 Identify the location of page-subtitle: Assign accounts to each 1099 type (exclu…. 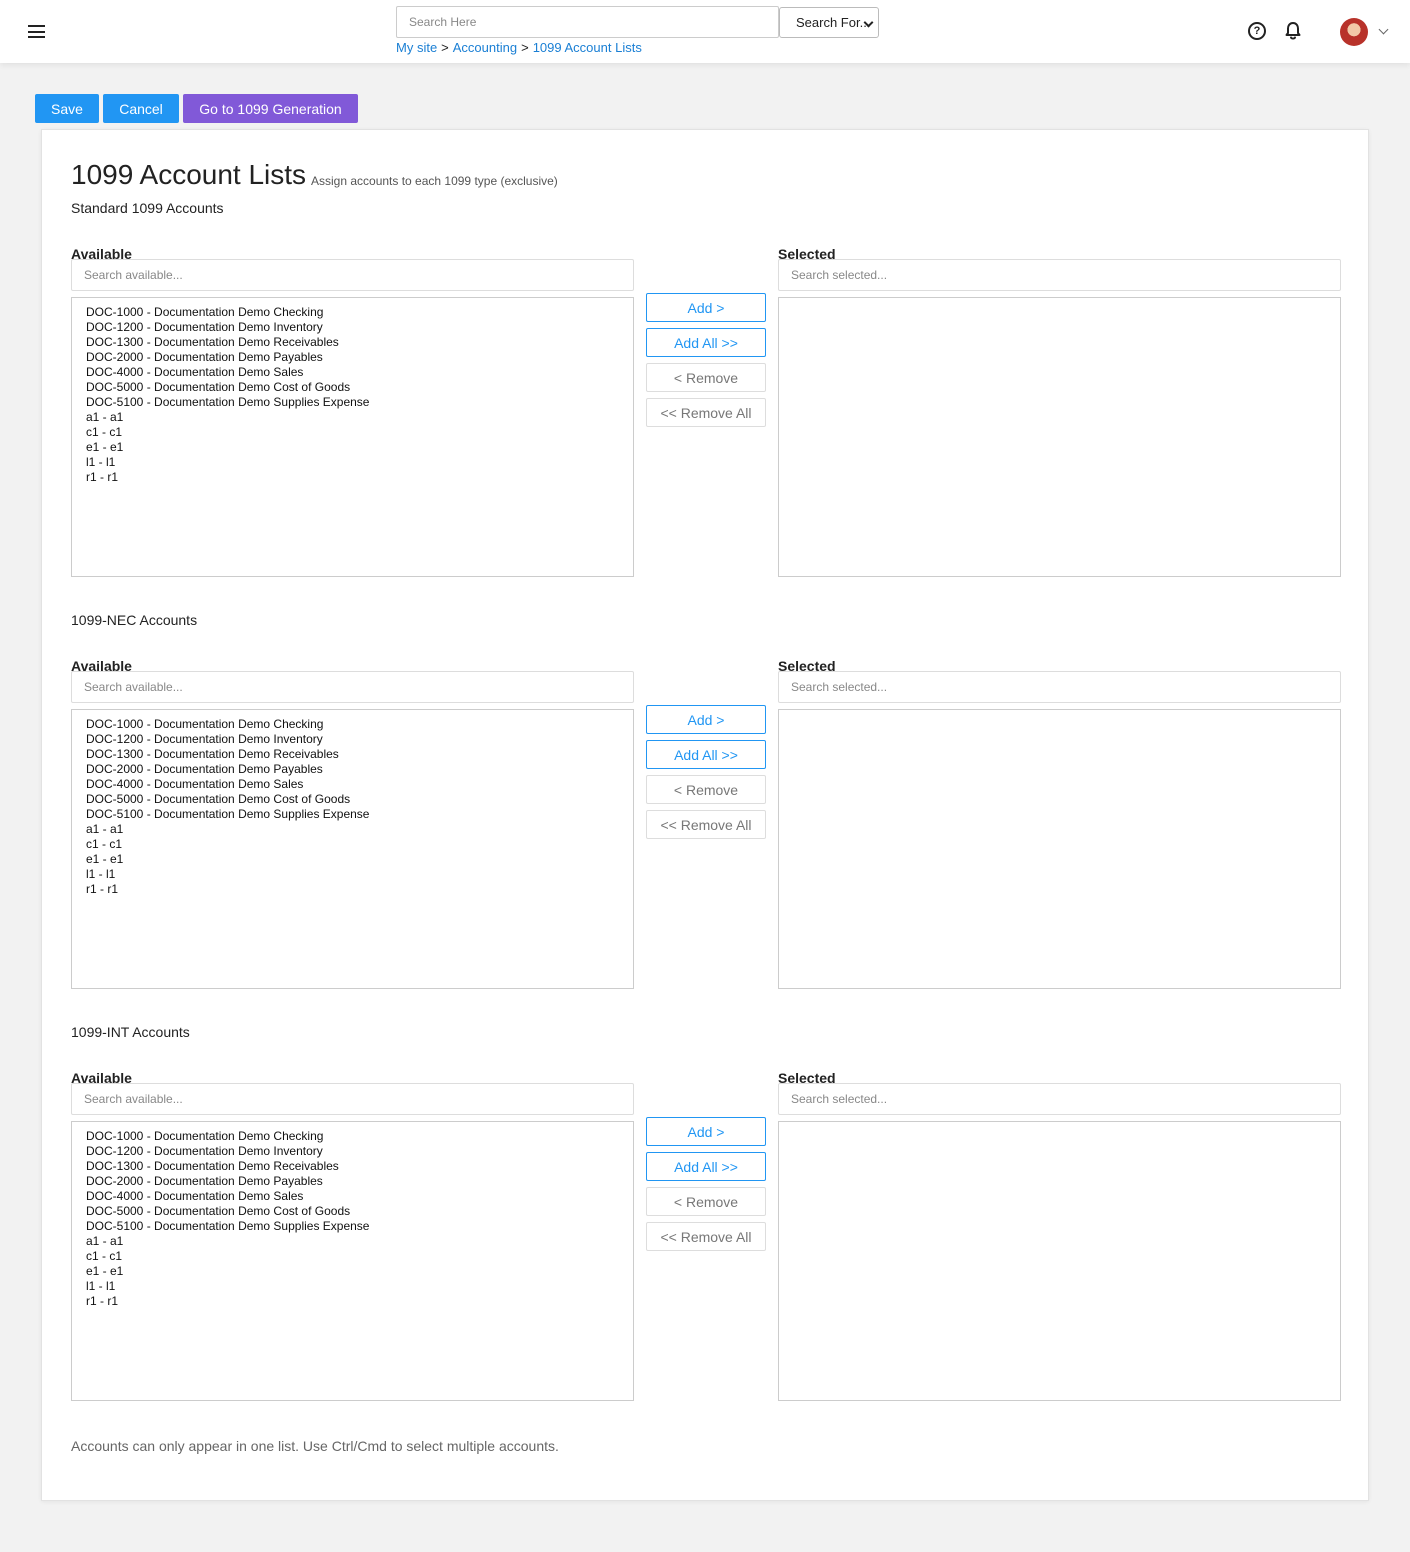
(434, 181).